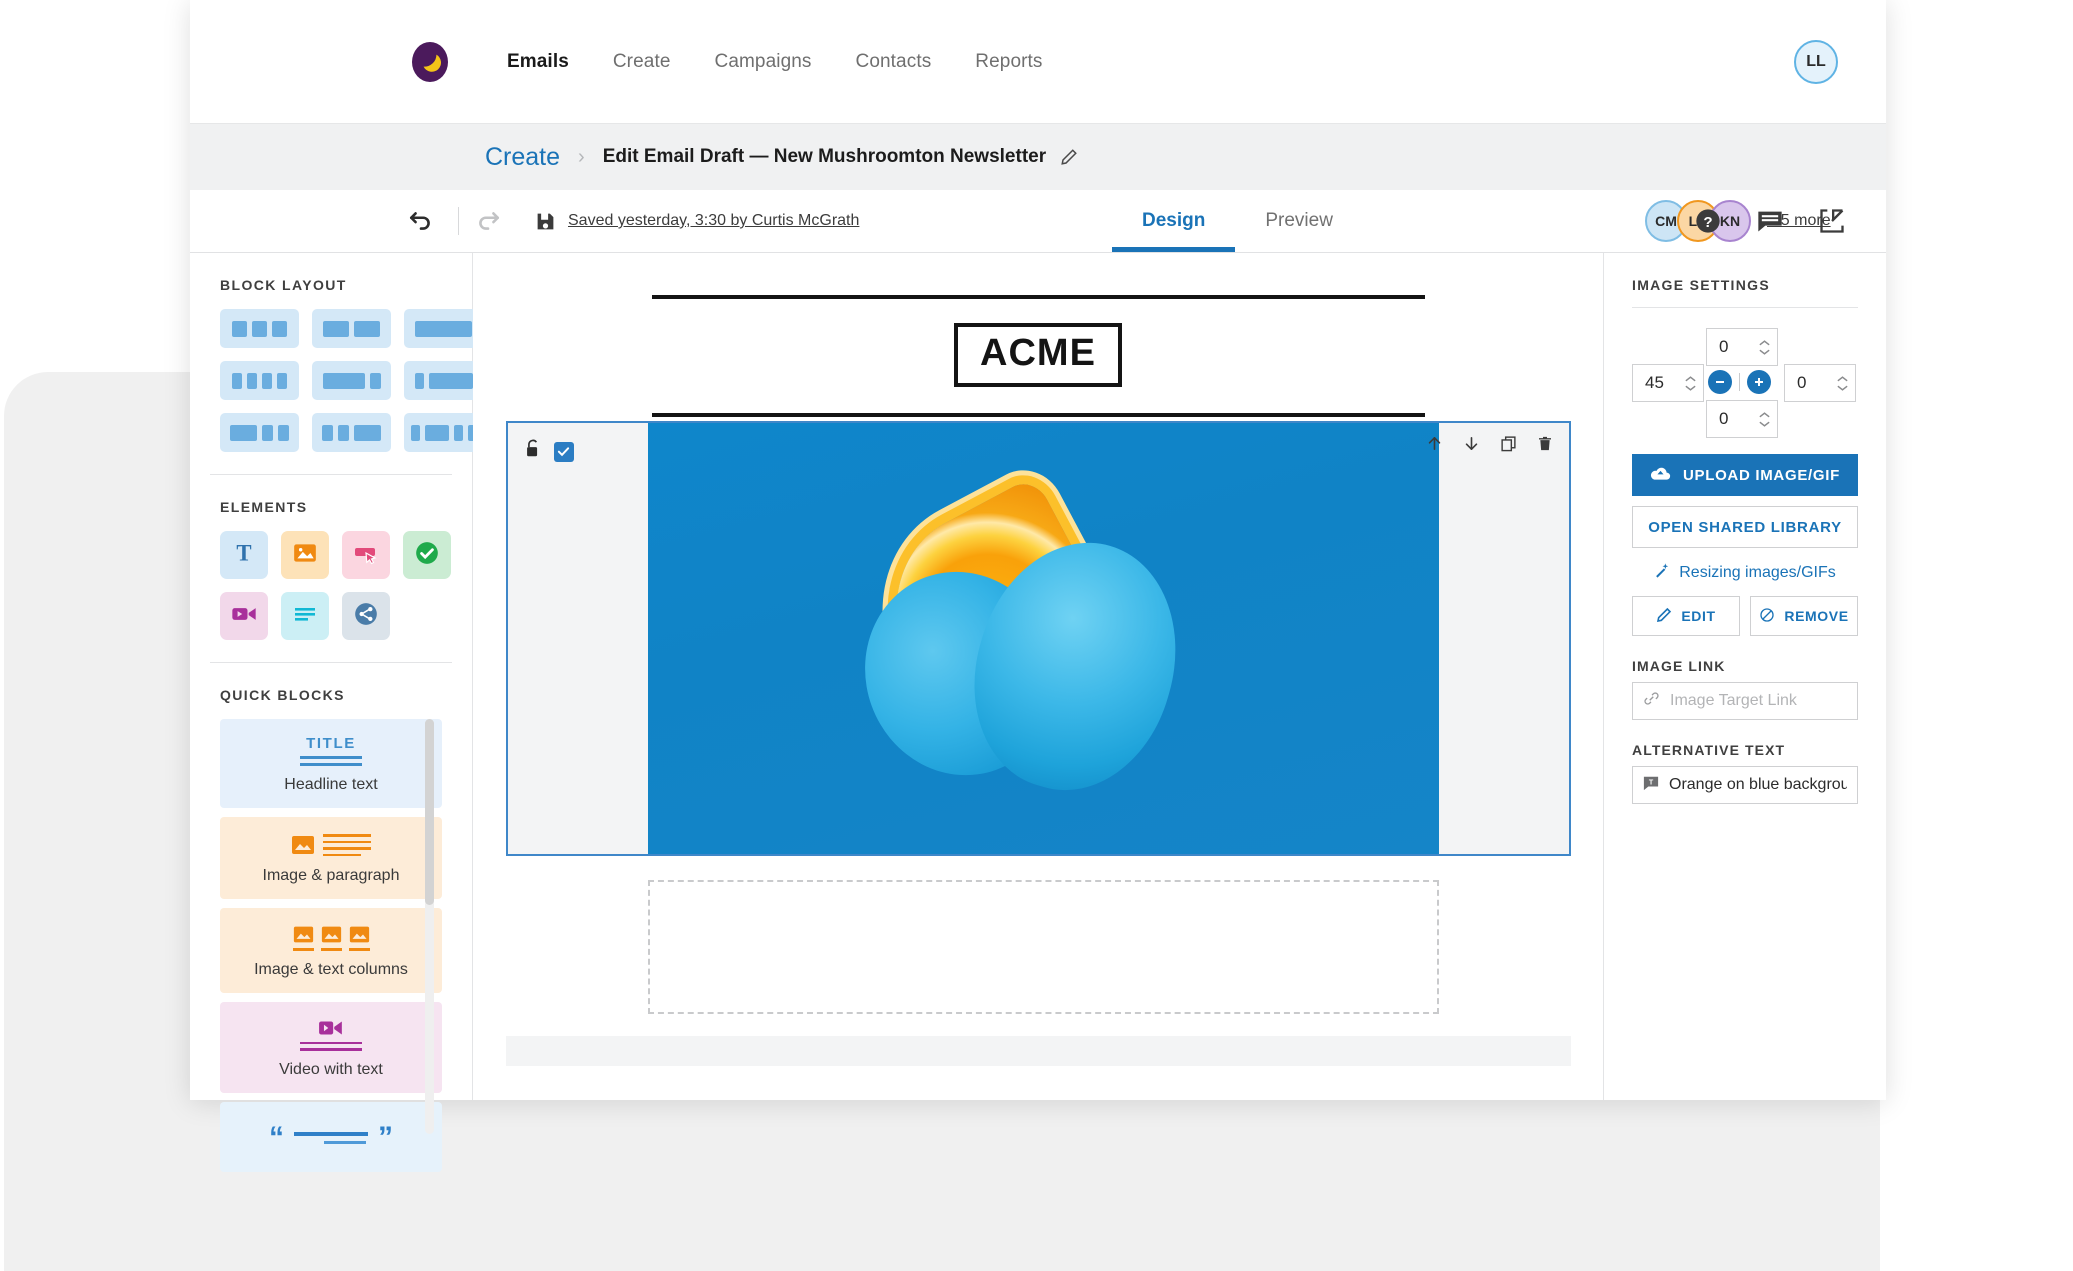 The height and width of the screenshot is (1271, 2073). Describe the element at coordinates (1745, 616) in the screenshot. I see `image-action-buttons: EDIT REMOVE` at that location.